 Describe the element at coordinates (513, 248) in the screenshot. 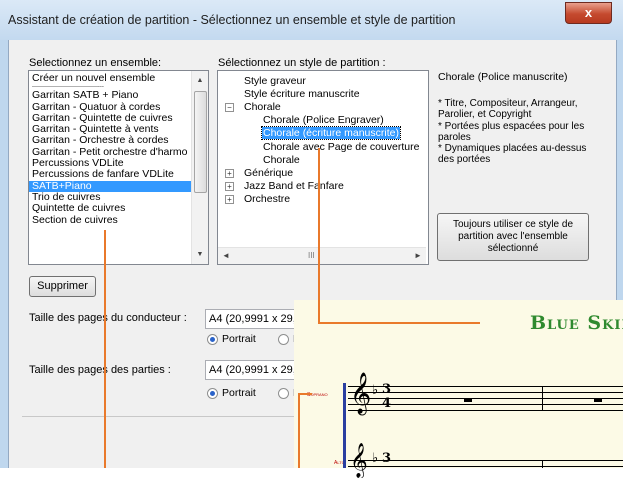

I see `button-line: sélectionné` at that location.